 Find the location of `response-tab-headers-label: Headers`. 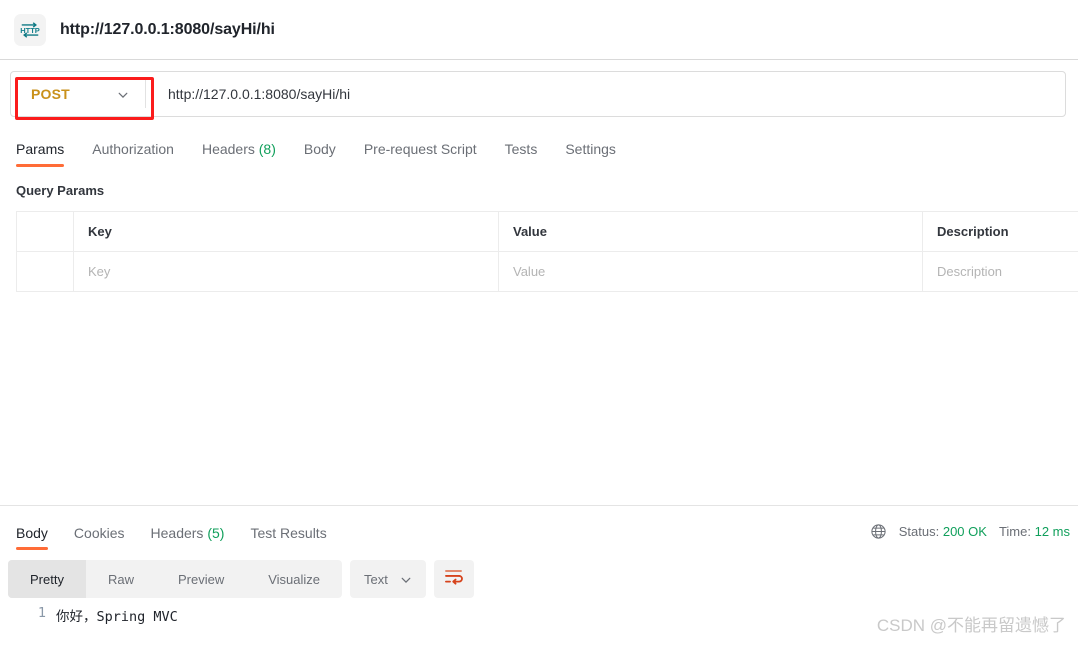

response-tab-headers-label: Headers is located at coordinates (177, 533).